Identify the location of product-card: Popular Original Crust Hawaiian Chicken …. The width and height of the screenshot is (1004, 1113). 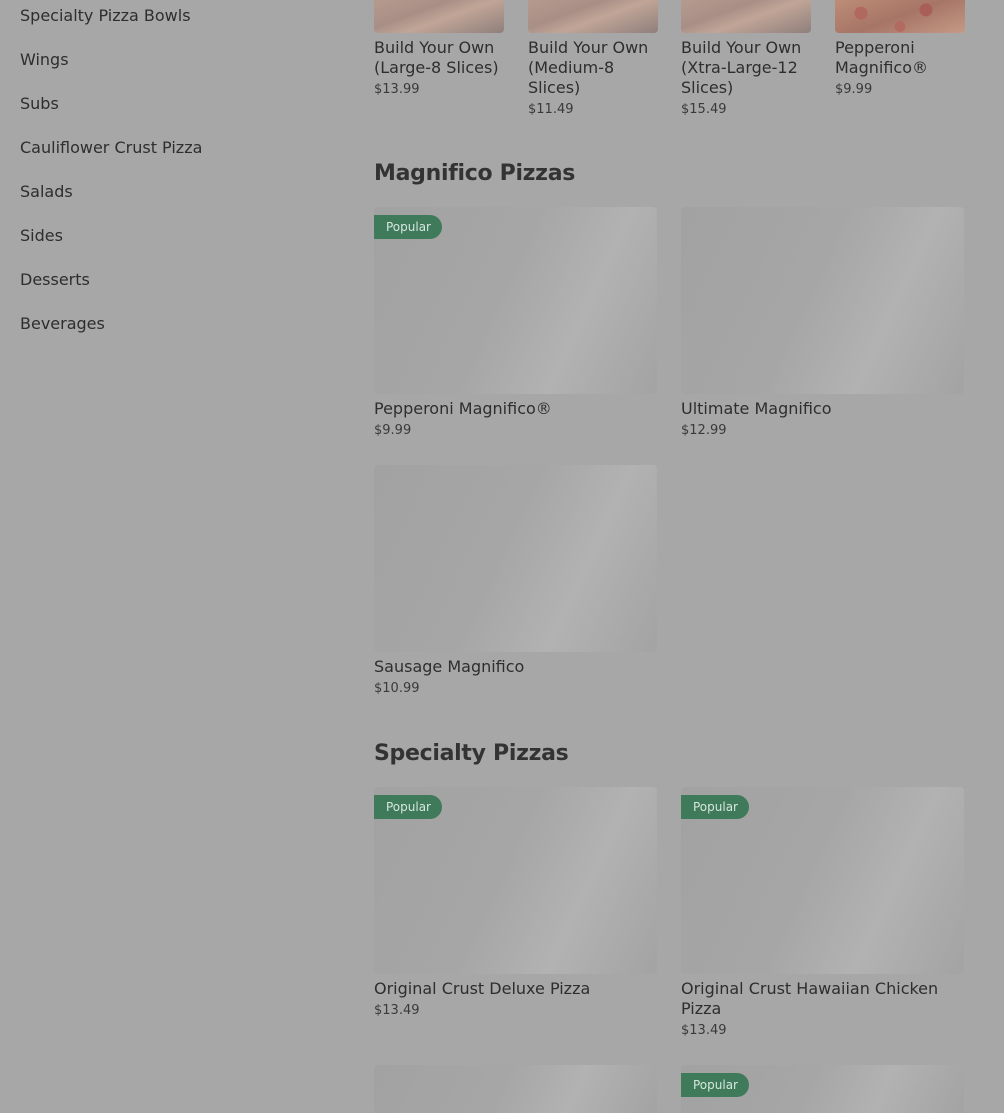
(822, 913).